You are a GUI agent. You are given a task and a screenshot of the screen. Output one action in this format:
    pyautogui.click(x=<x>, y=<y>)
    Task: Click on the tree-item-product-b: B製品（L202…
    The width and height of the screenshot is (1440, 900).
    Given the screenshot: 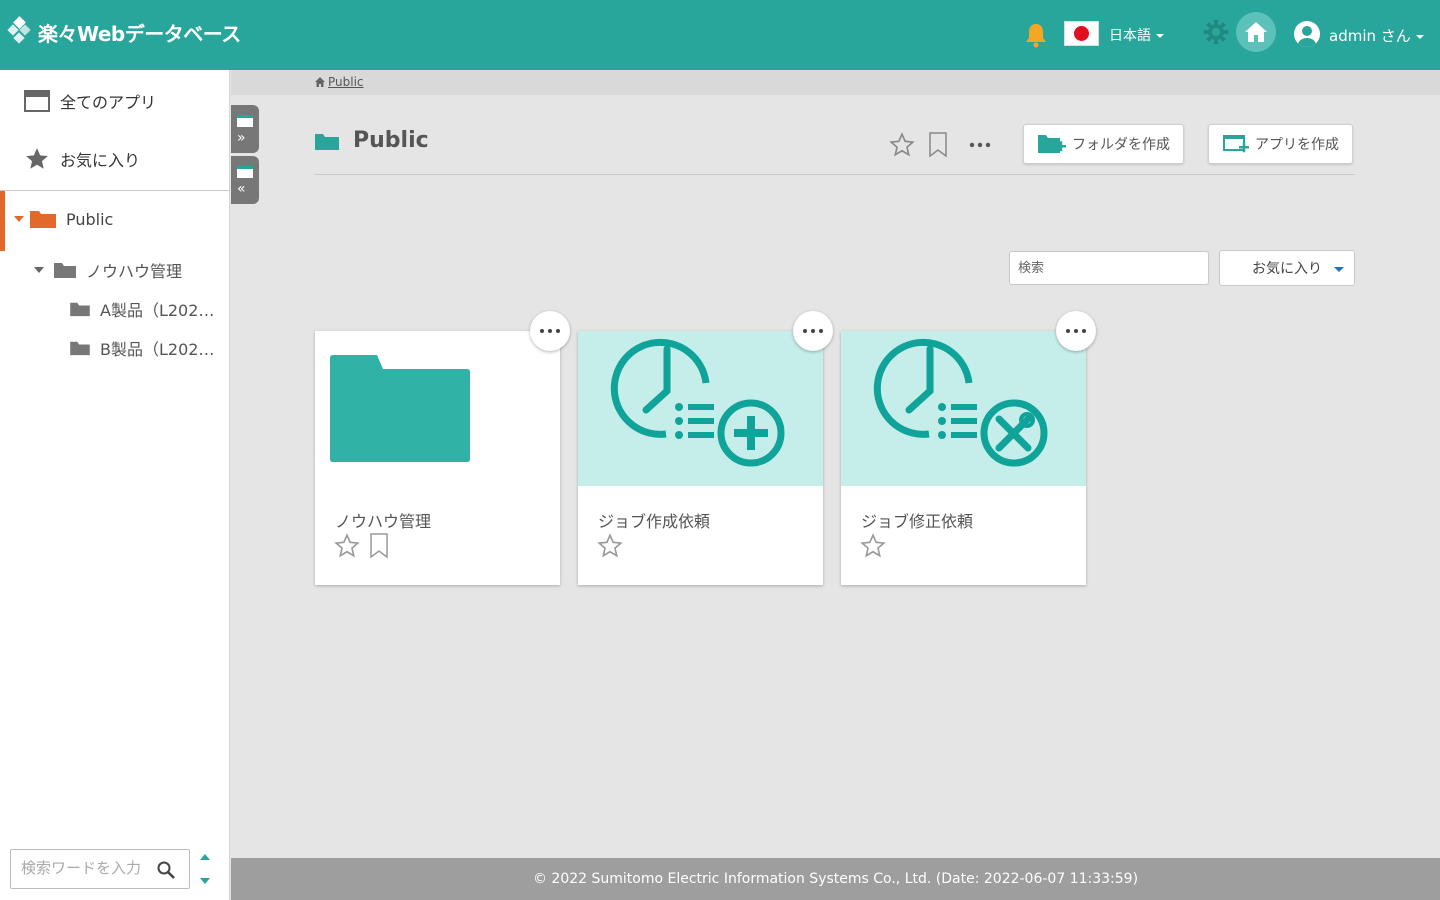 What is the action you would take?
    pyautogui.click(x=142, y=348)
    